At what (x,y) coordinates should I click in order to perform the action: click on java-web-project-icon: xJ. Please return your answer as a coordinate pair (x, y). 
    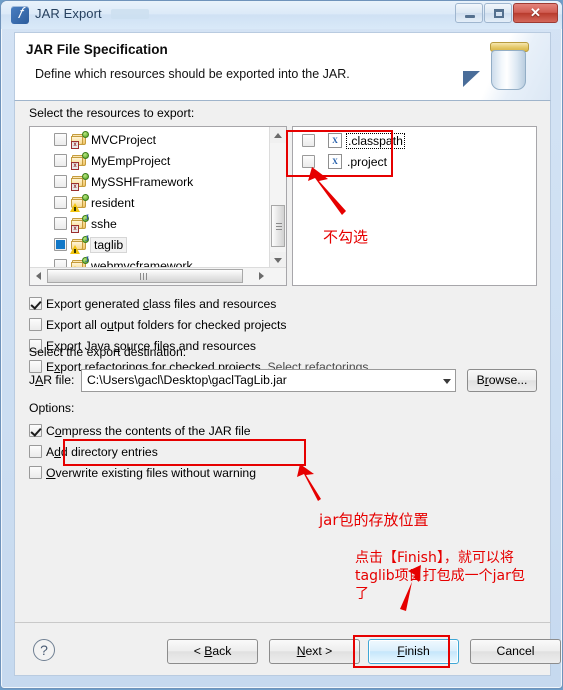
    Looking at the image, I should click on (80, 223).